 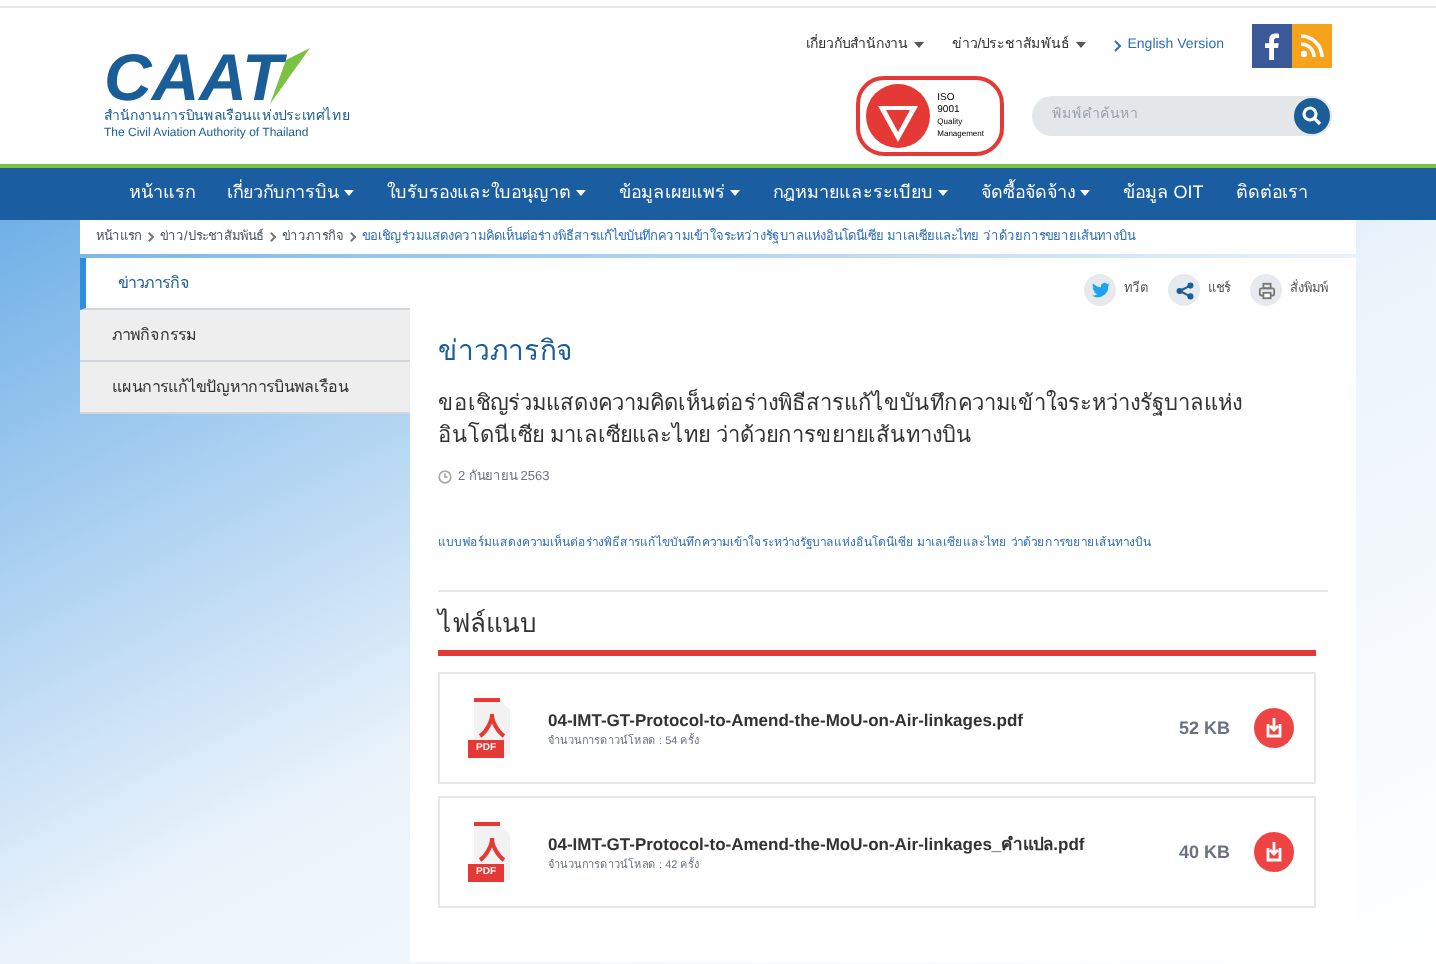 I want to click on nav-item: ใบรับรองและใบอนุญาต, so click(x=486, y=194).